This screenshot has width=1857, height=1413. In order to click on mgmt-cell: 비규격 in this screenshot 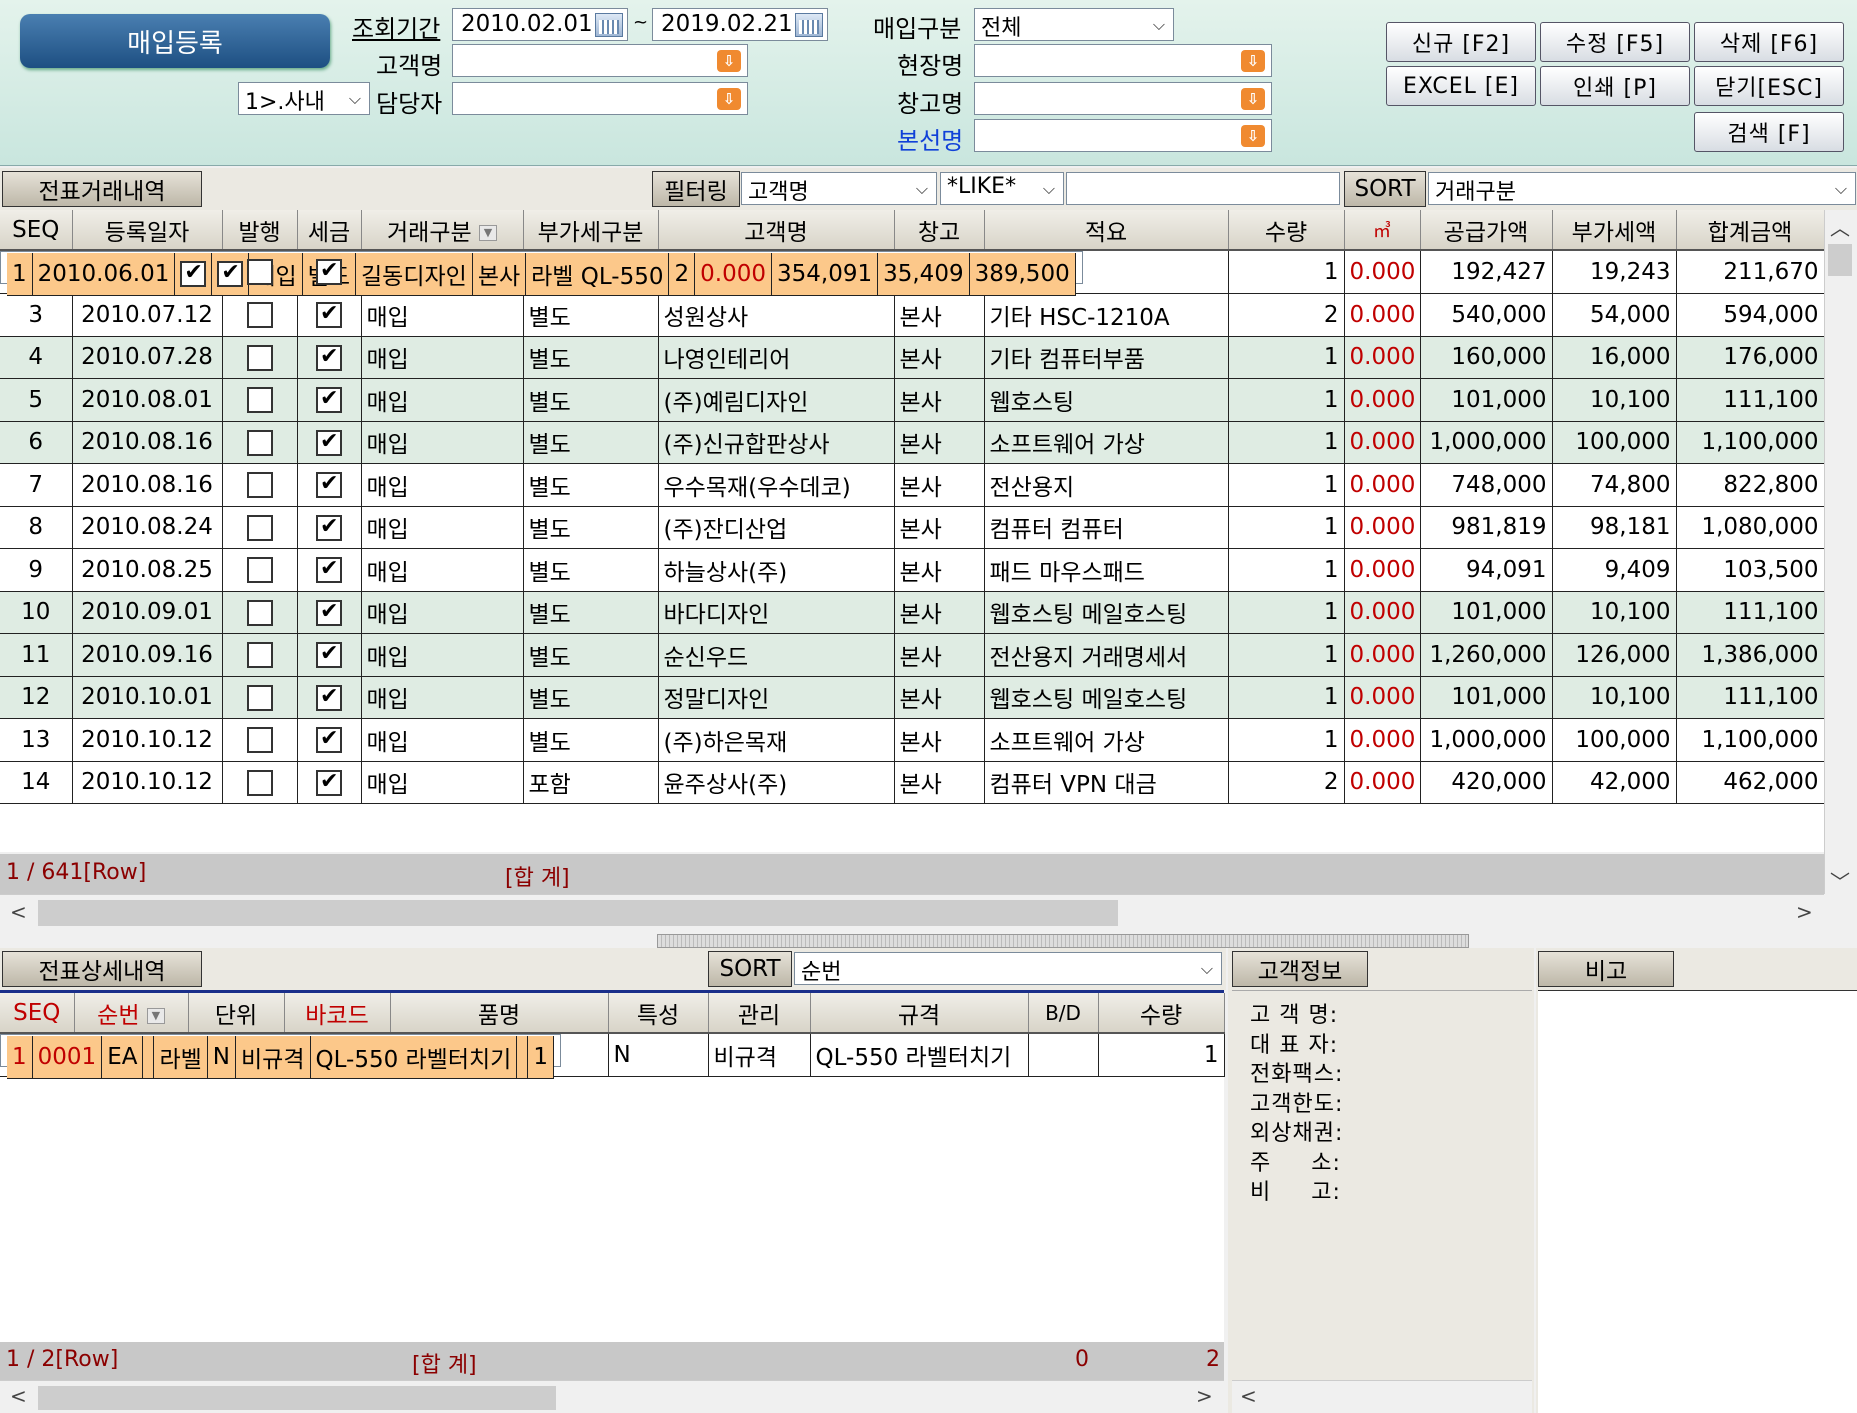, I will do `click(273, 1057)`.